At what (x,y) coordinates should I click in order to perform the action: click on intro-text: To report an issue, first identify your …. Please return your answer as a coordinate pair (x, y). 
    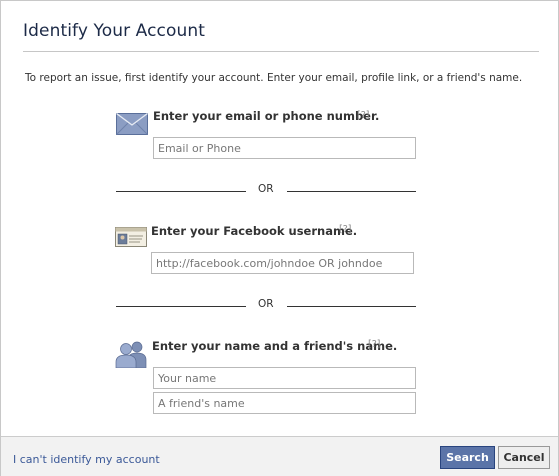
    Looking at the image, I should click on (274, 78).